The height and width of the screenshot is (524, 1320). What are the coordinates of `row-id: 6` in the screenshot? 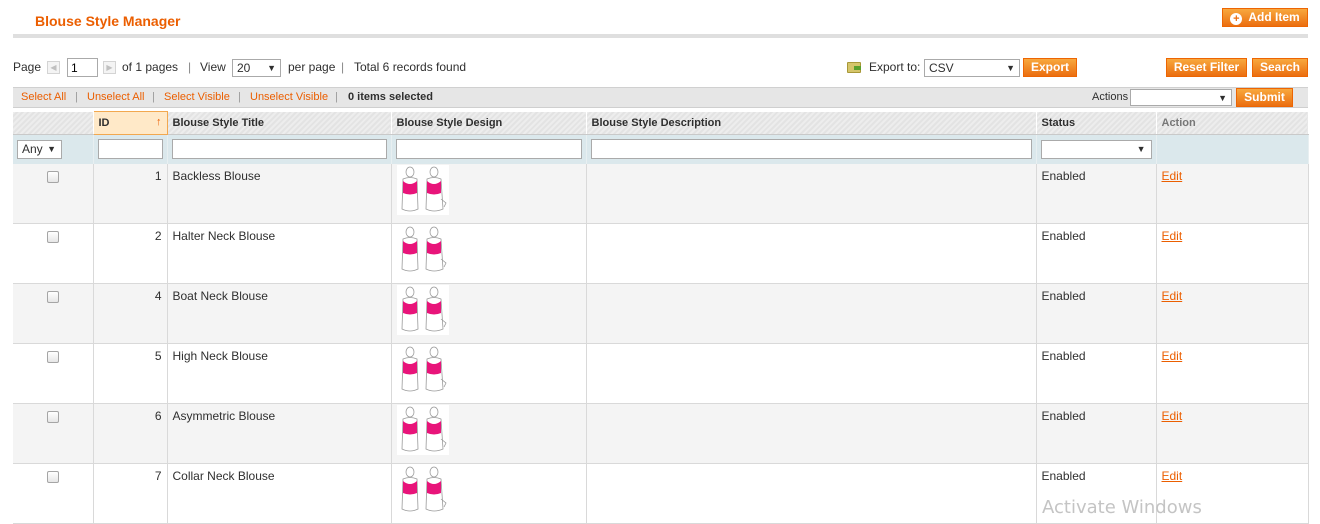 It's located at (130, 433).